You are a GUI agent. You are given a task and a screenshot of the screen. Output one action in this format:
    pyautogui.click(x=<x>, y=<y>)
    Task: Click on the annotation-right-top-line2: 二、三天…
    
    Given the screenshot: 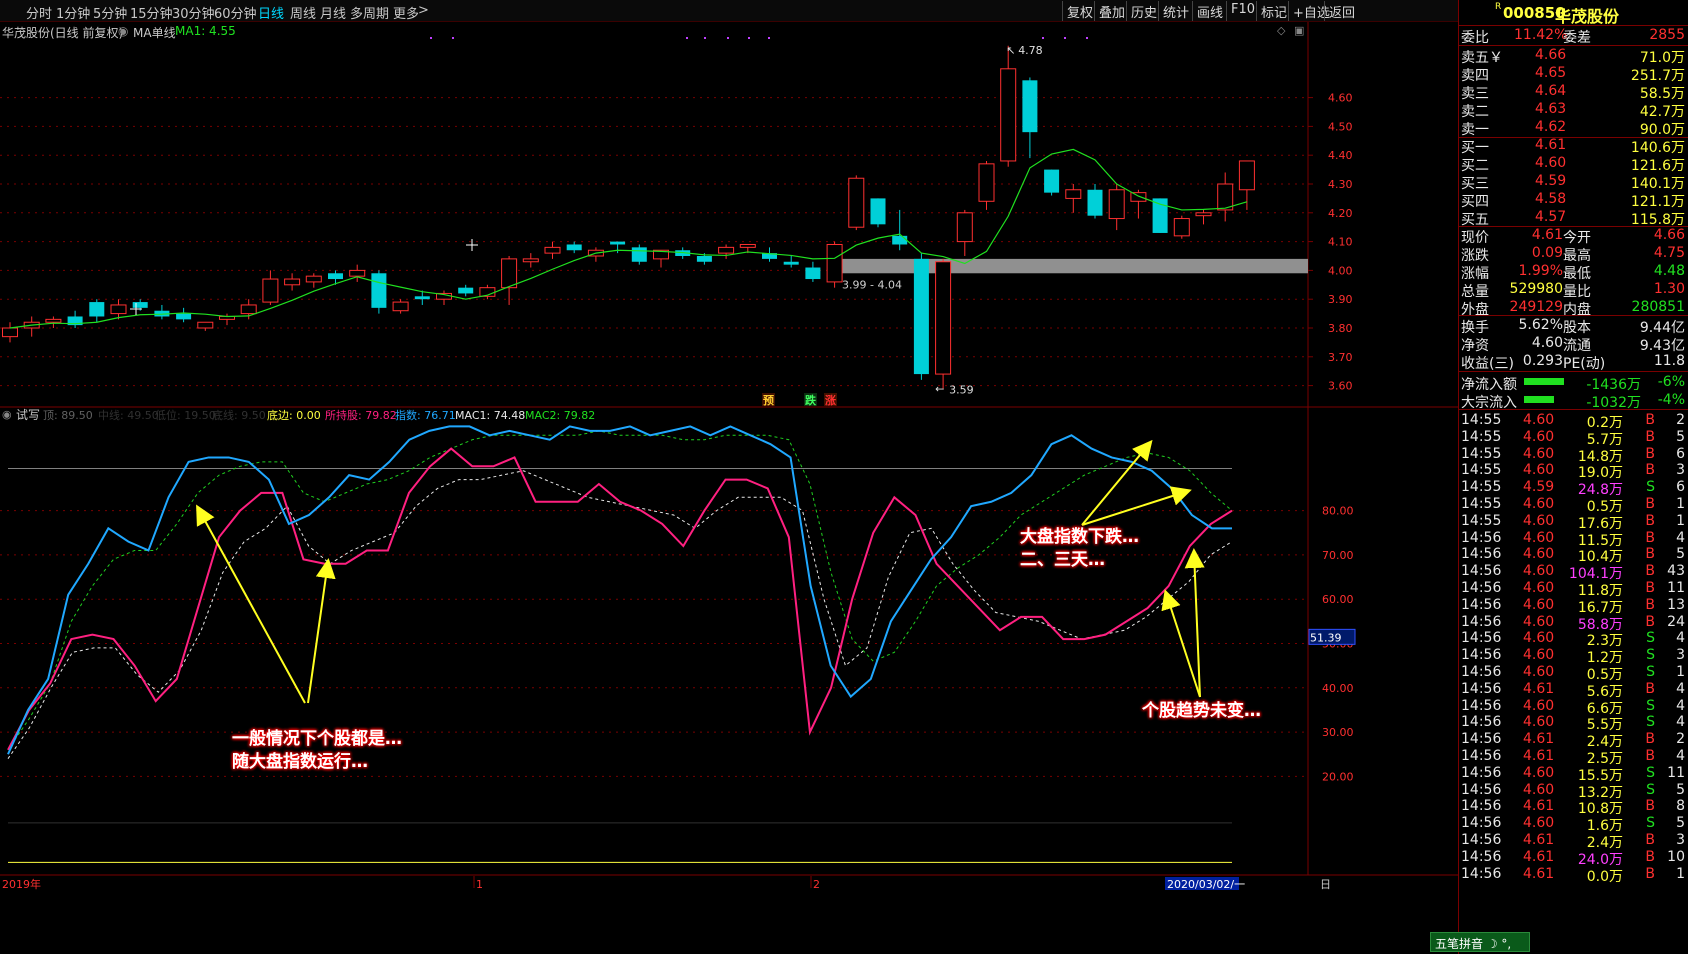 What is the action you would take?
    pyautogui.click(x=1062, y=560)
    